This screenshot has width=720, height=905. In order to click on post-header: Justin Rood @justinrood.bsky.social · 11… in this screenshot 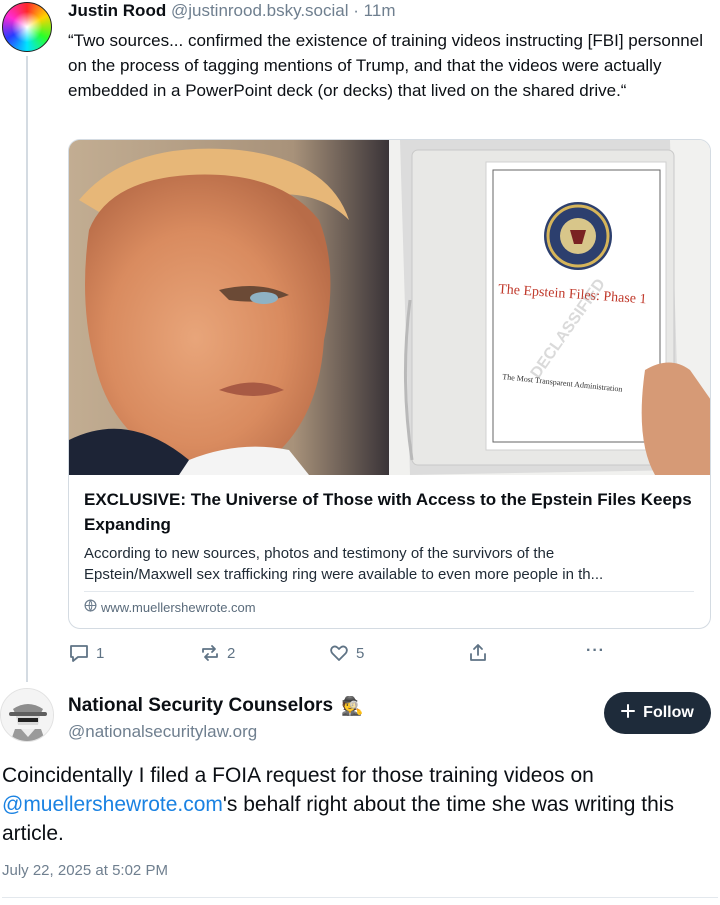, I will do `click(390, 12)`.